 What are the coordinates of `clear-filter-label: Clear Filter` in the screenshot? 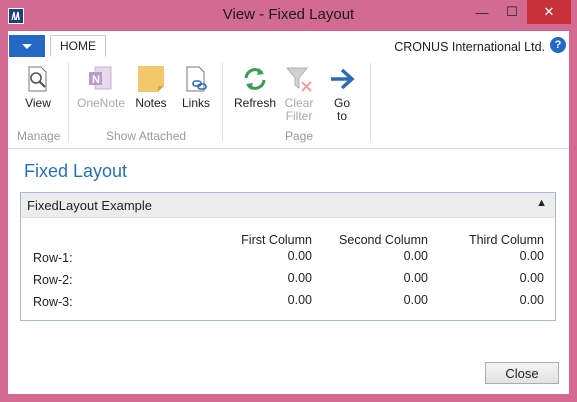 It's located at (299, 110).